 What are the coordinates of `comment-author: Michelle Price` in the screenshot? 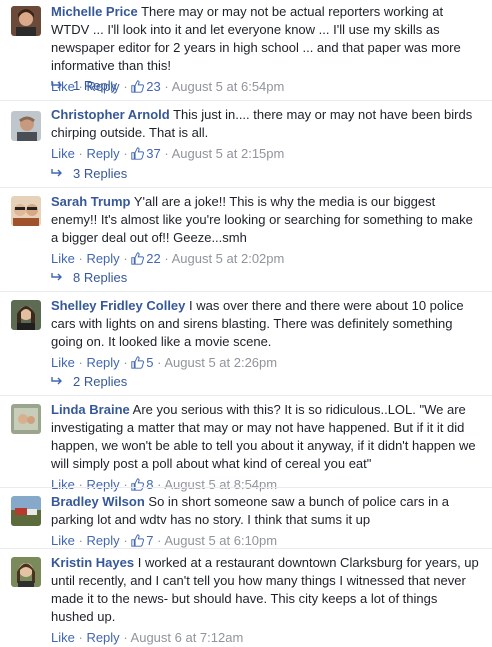 It's located at (94, 11).